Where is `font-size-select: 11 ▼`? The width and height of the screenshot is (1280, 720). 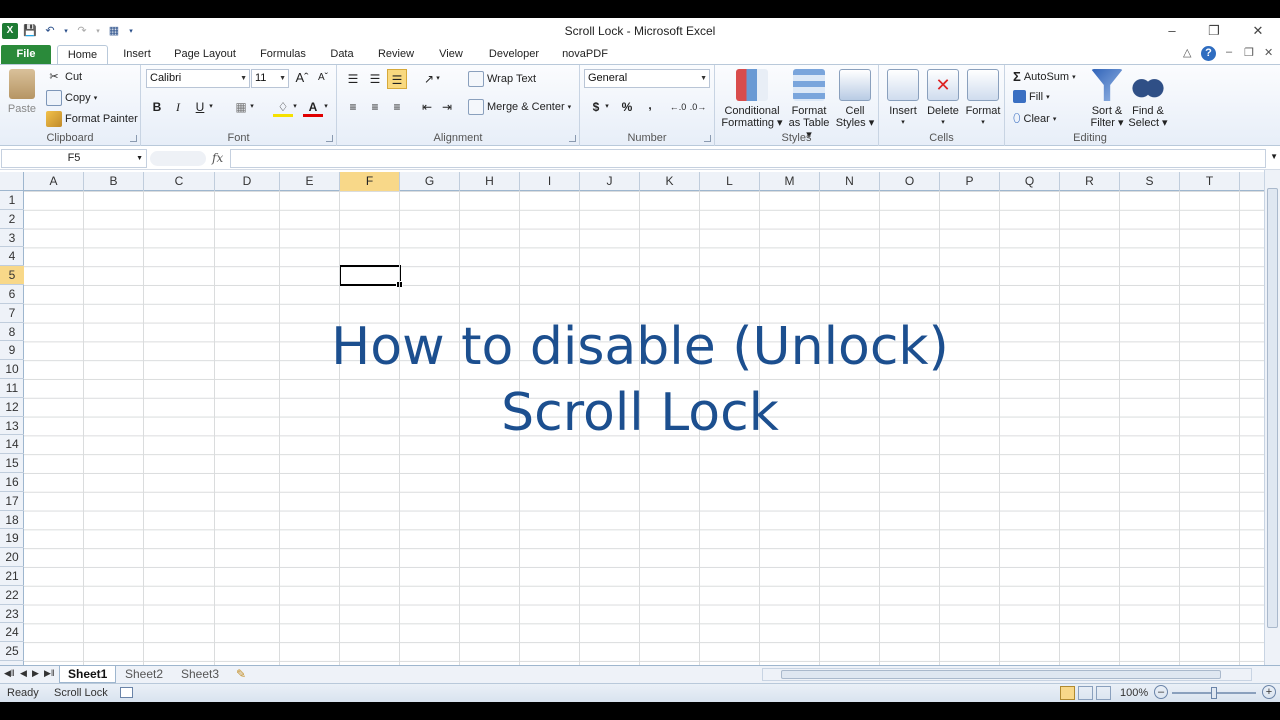 font-size-select: 11 ▼ is located at coordinates (270, 78).